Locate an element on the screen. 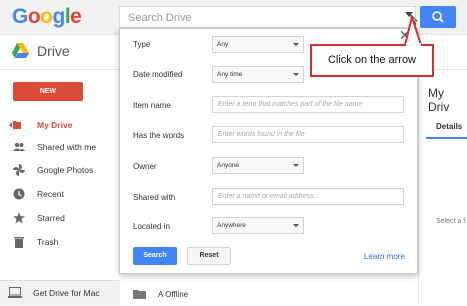  learn-more-link: Learn more is located at coordinates (384, 256).